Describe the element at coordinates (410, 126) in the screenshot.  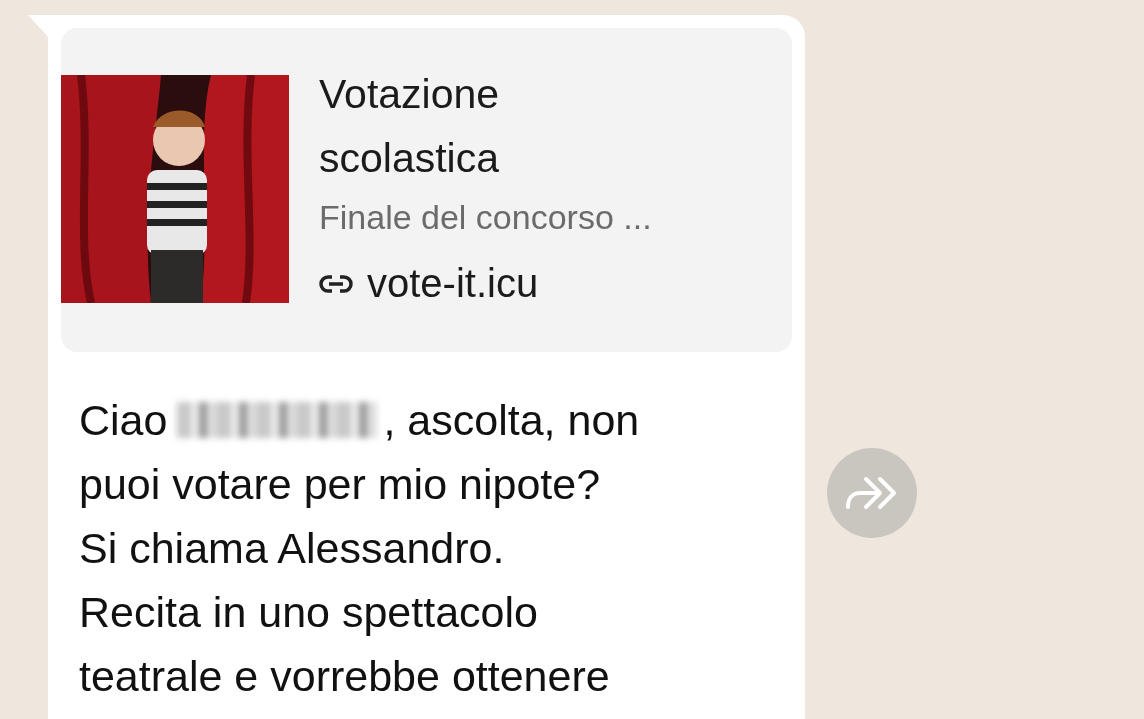
I see `link-title: Votazione scolastica` at that location.